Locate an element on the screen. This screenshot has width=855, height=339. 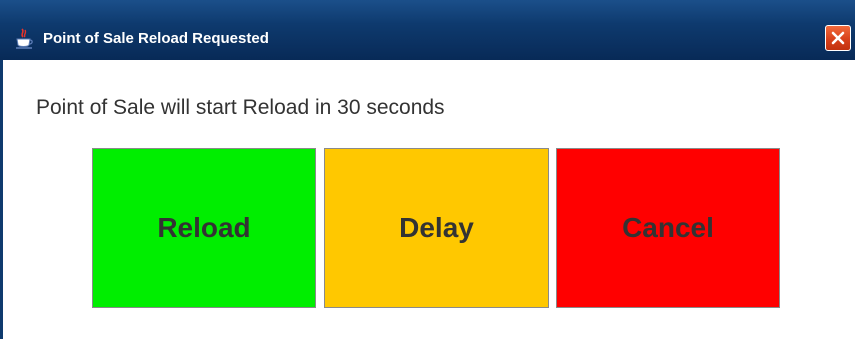
delay-button-label: Delay is located at coordinates (436, 227).